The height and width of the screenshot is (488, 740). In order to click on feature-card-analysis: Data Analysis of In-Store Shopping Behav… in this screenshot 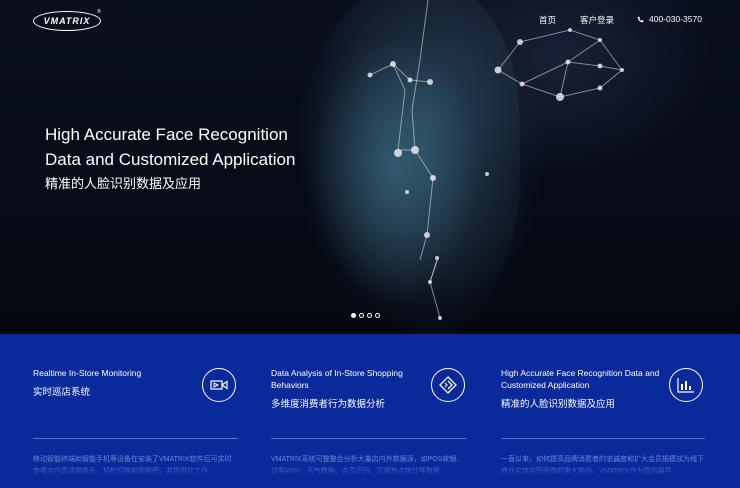, I will do `click(369, 411)`.